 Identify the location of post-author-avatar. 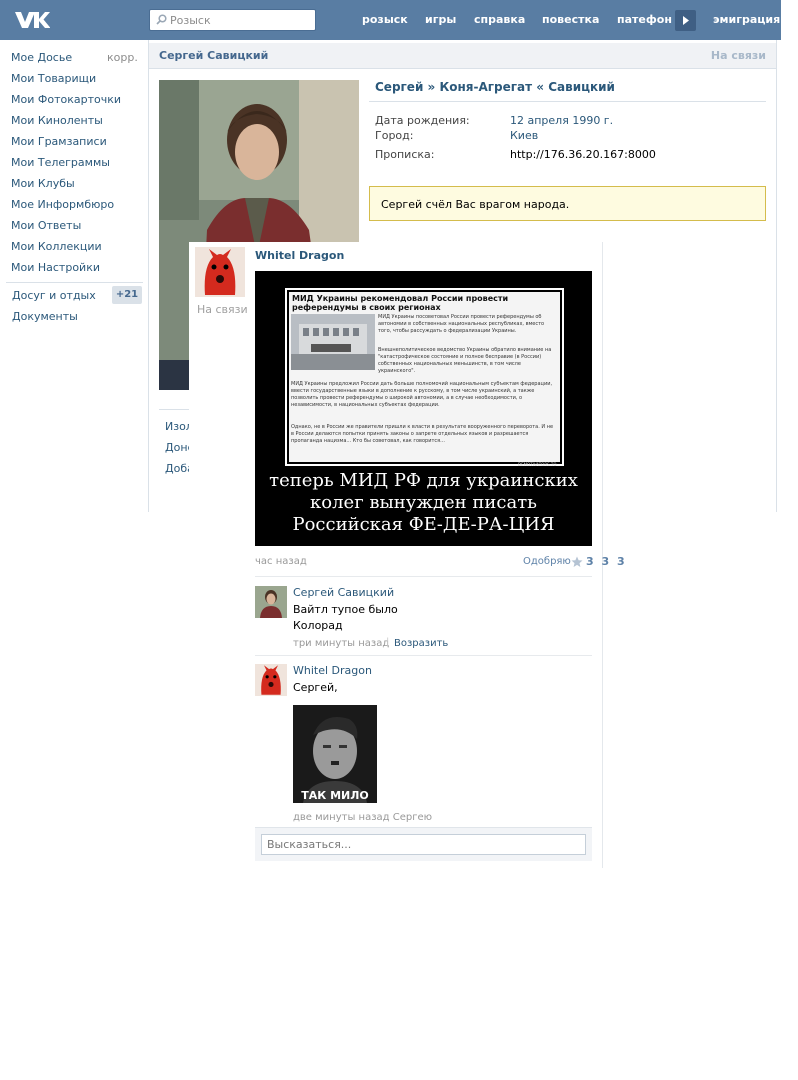
(220, 272).